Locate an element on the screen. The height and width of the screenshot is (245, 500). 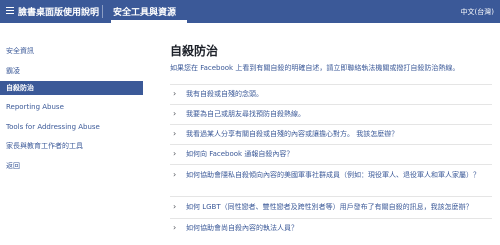
faq-item: › 我要為自己或朋友尋找預防自殺熱線。 is located at coordinates (331, 114).